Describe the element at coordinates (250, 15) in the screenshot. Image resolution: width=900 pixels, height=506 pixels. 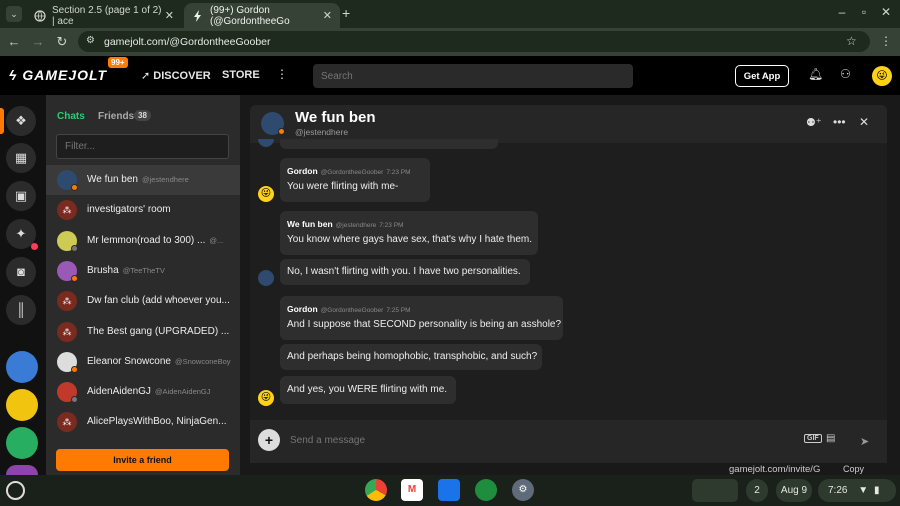
I see `tab-title: (99+) Gordon (@GordontheeGo` at that location.